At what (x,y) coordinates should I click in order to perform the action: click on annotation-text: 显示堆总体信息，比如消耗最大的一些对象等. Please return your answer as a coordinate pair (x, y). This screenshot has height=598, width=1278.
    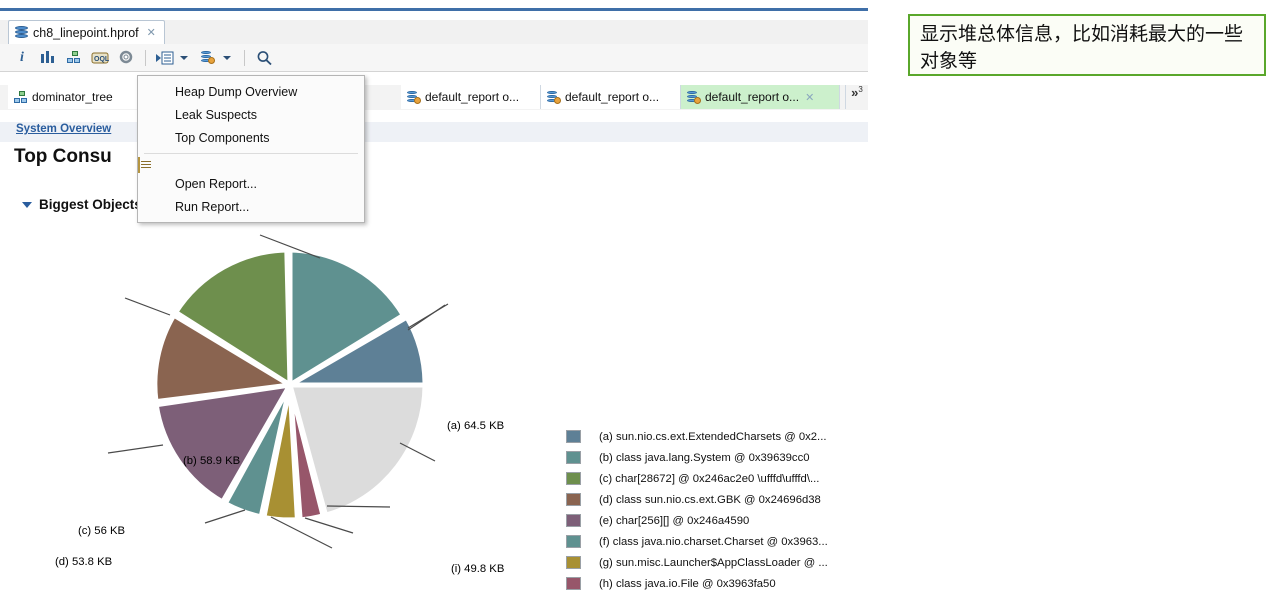
    Looking at the image, I should click on (1082, 47).